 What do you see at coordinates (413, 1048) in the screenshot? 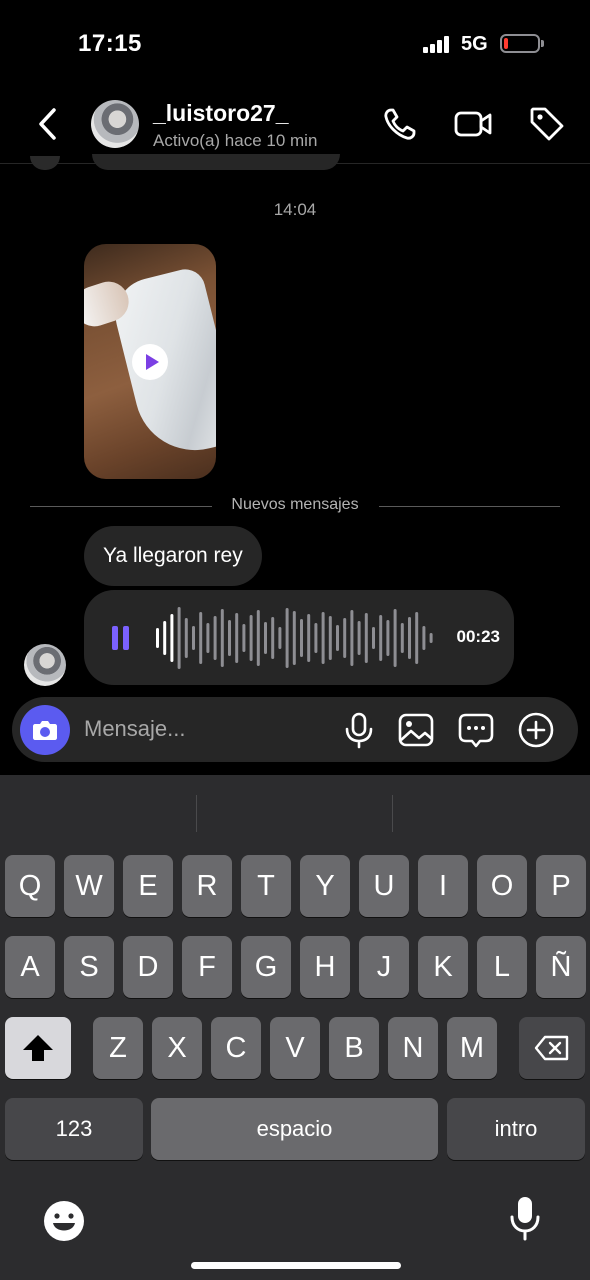
I see `key-n: N` at bounding box center [413, 1048].